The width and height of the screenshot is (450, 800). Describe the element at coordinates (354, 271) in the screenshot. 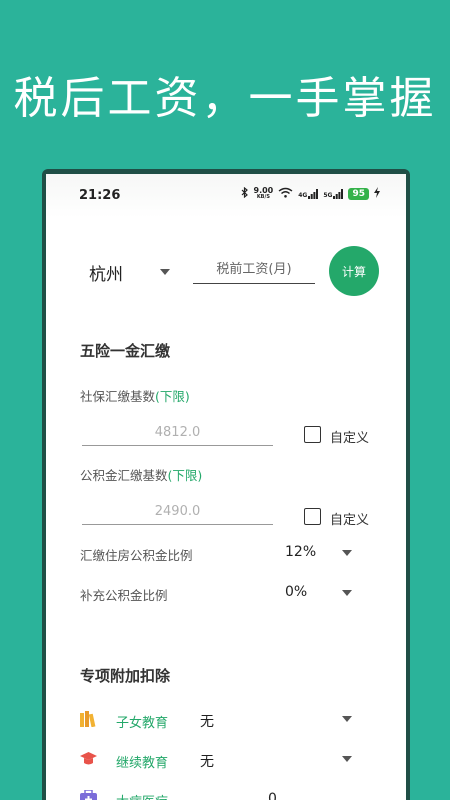

I see `calculate-button: 计算` at that location.